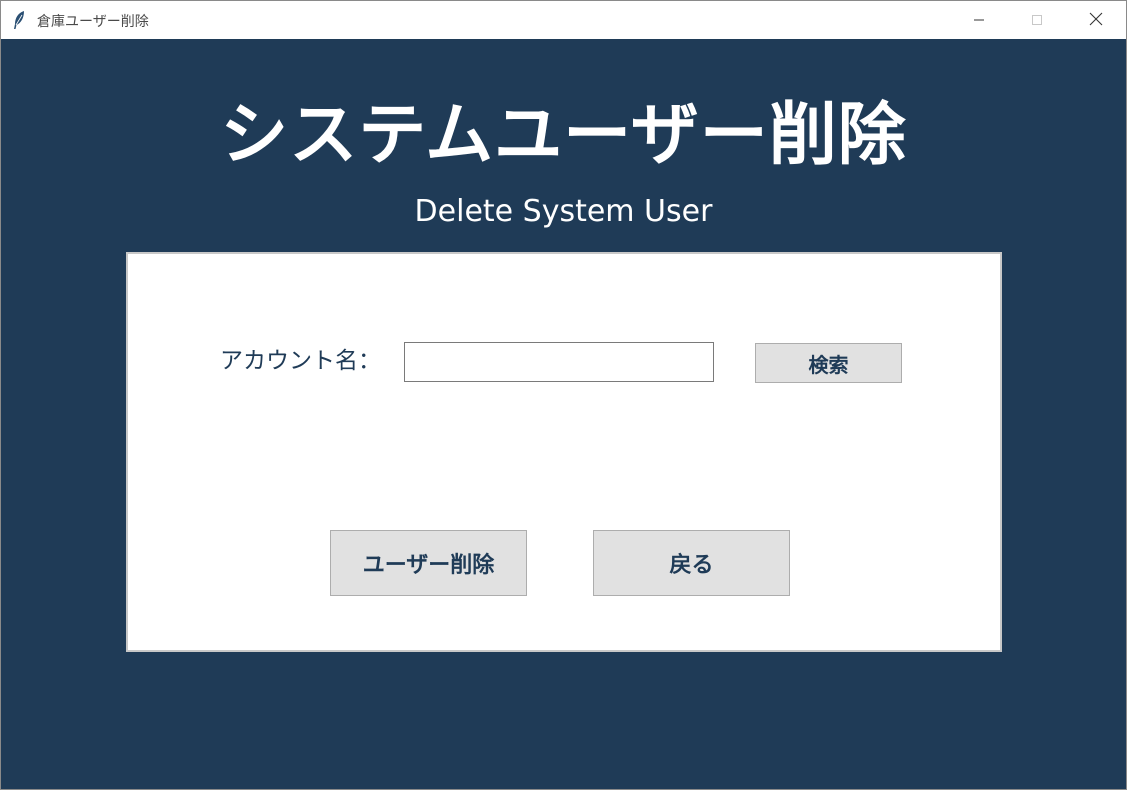 The image size is (1127, 790). Describe the element at coordinates (691, 563) in the screenshot. I see `back-button: 戻る` at that location.